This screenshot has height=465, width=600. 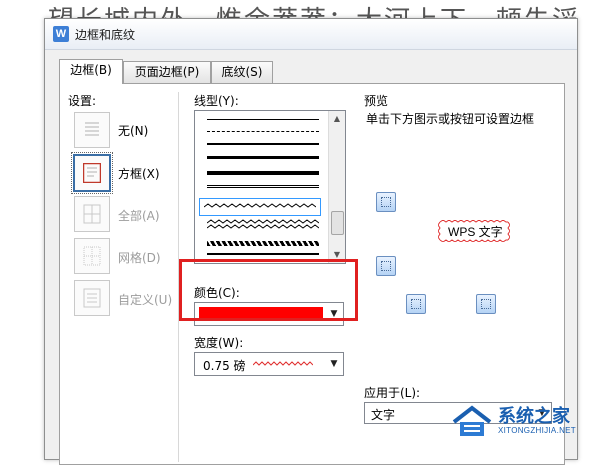 I want to click on setting-grid-thumb, so click(x=92, y=256).